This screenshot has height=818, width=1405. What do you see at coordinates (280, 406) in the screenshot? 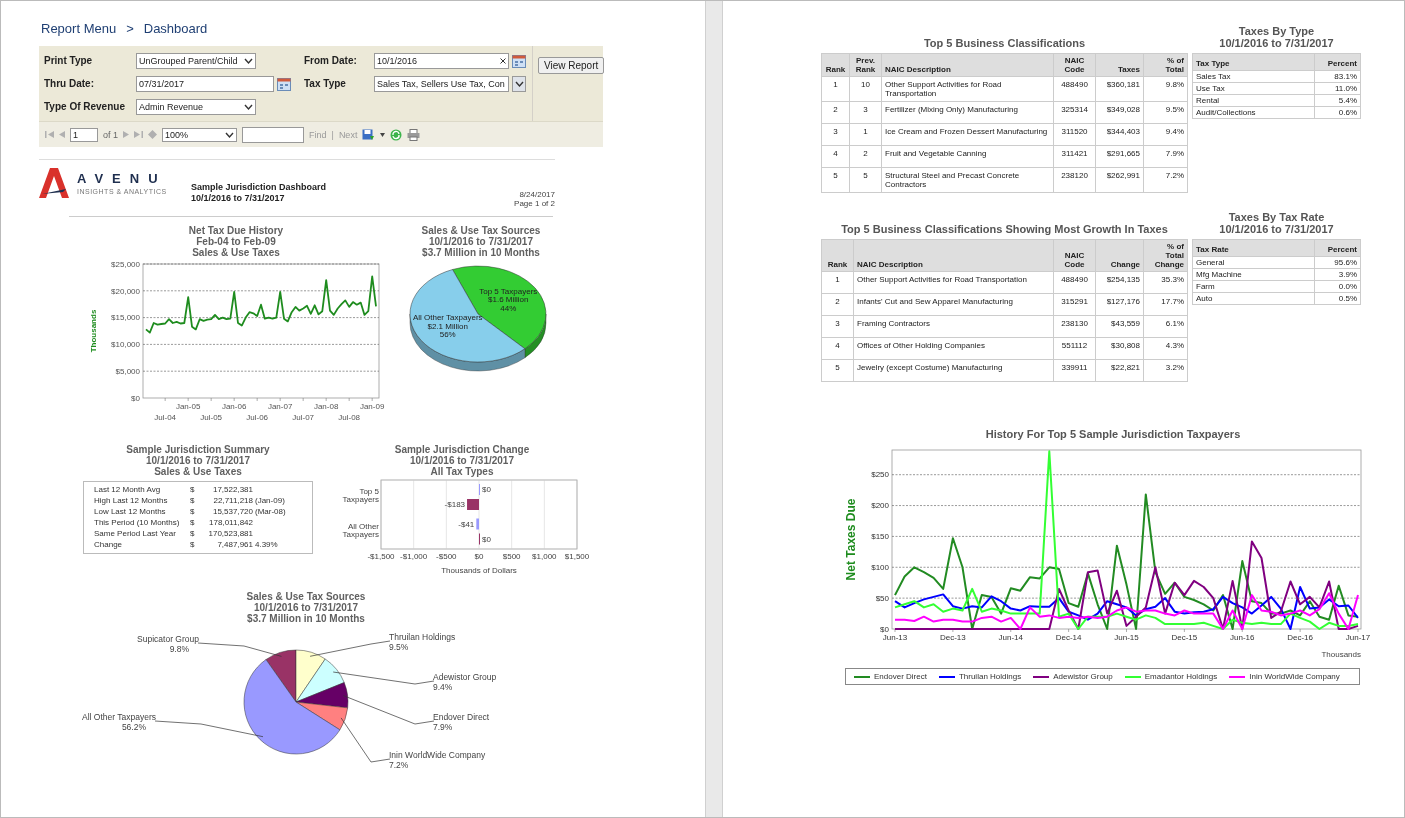
I see `tick-label: Jan-07` at bounding box center [280, 406].